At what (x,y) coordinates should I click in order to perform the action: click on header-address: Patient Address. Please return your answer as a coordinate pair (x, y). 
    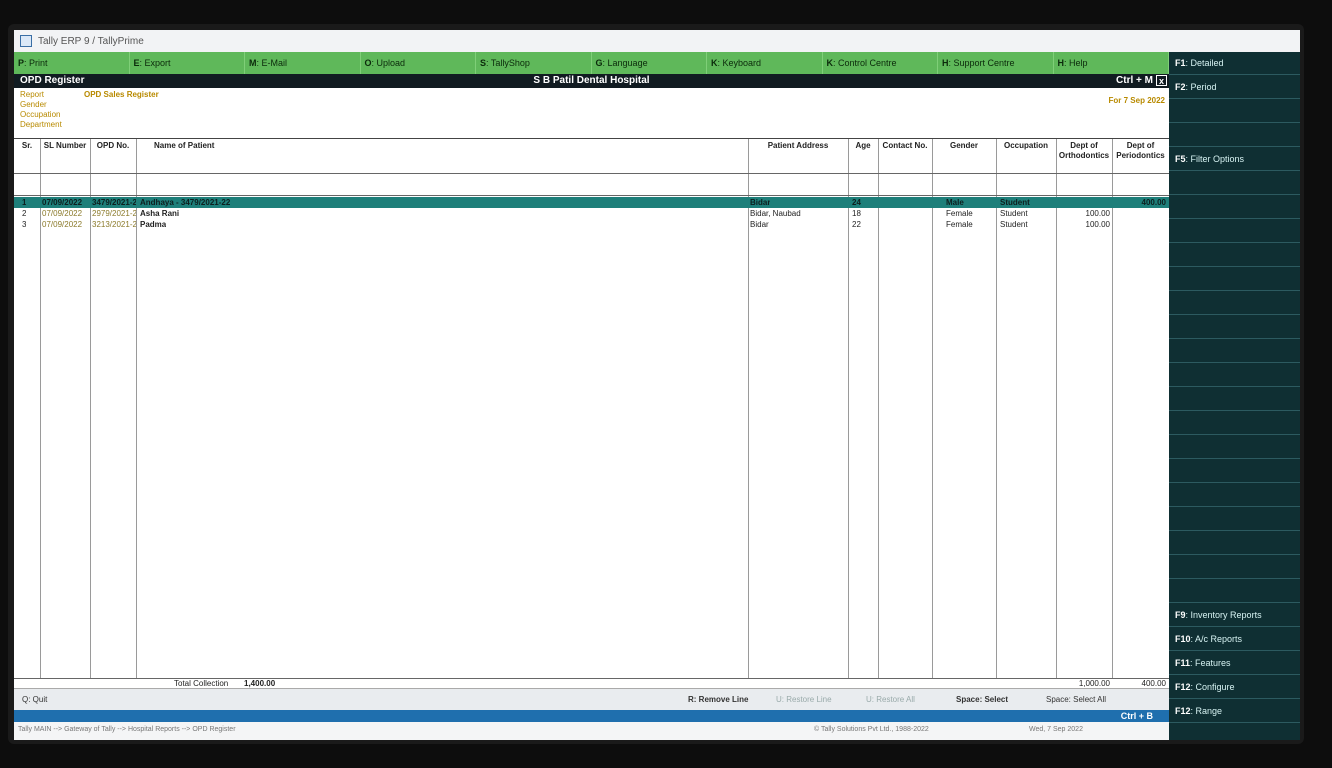
    Looking at the image, I should click on (798, 145).